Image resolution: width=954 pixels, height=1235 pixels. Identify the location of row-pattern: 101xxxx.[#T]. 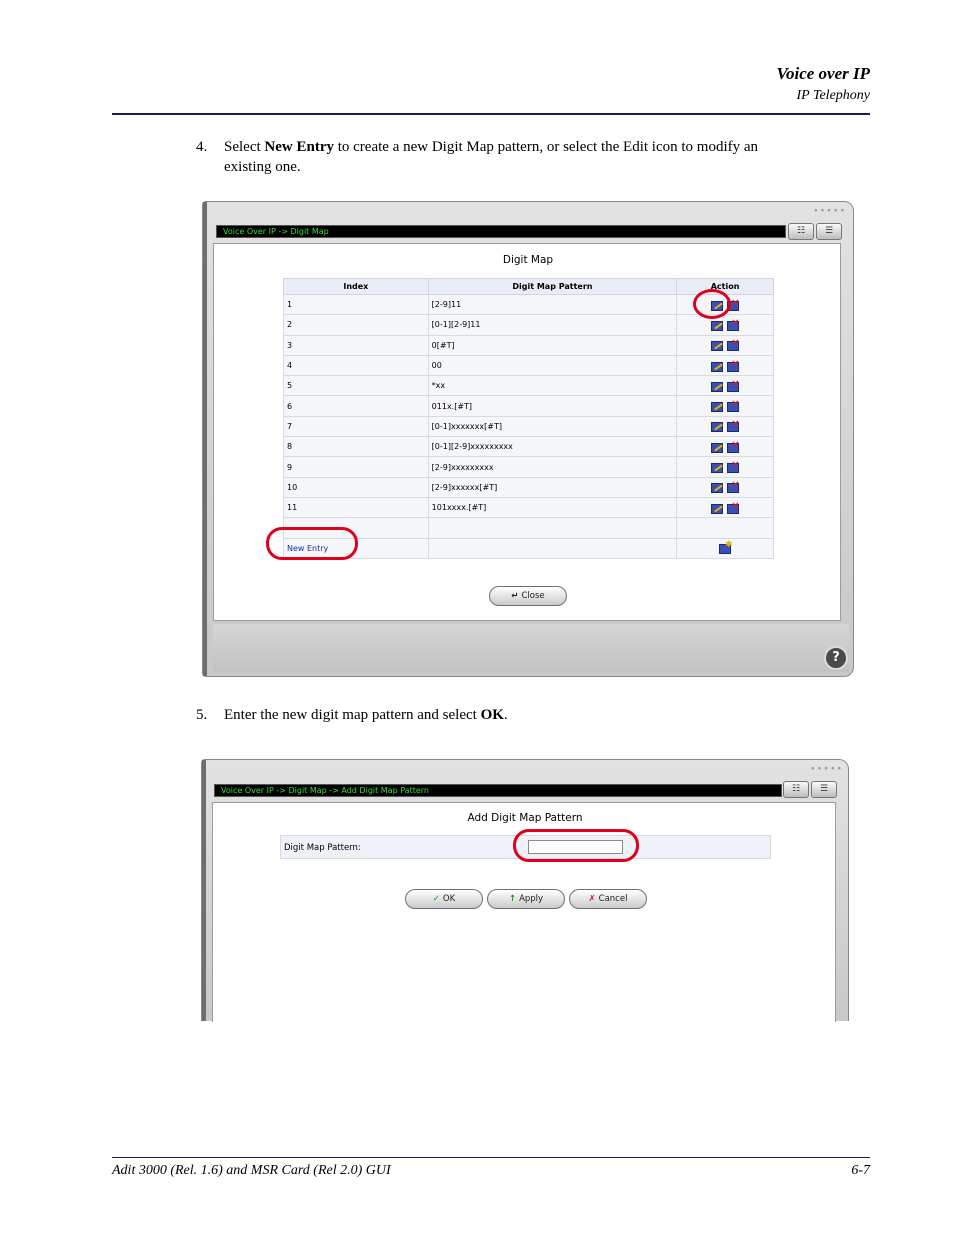
(552, 507).